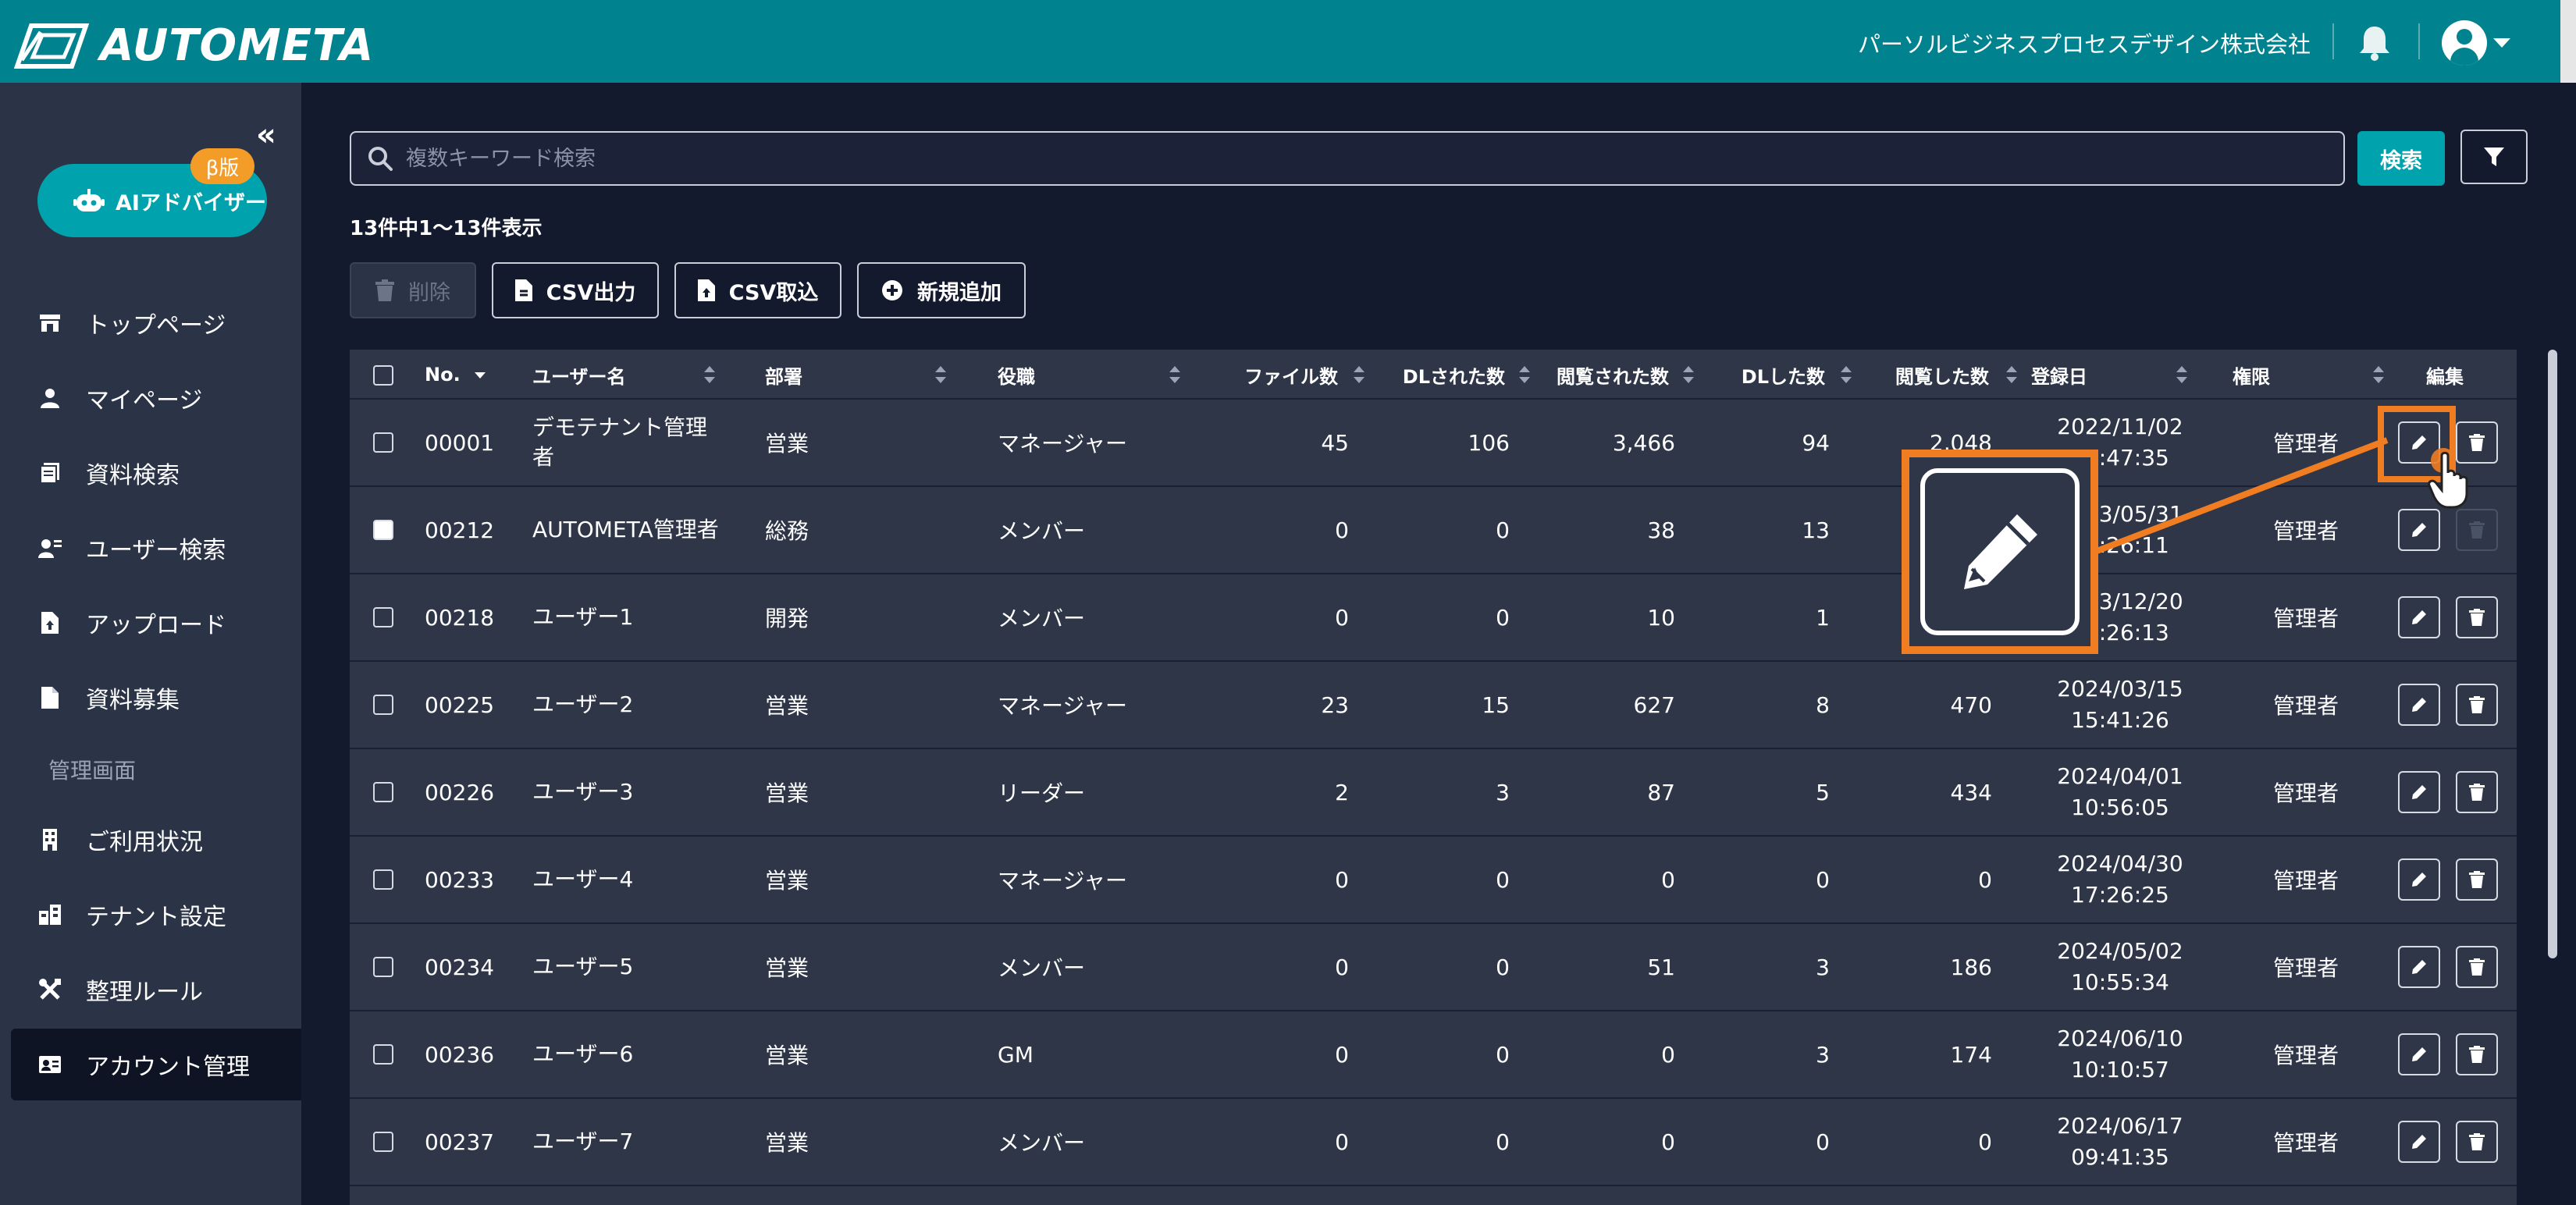  I want to click on sidebar-item-account-management: アカウント管理, so click(156, 1064).